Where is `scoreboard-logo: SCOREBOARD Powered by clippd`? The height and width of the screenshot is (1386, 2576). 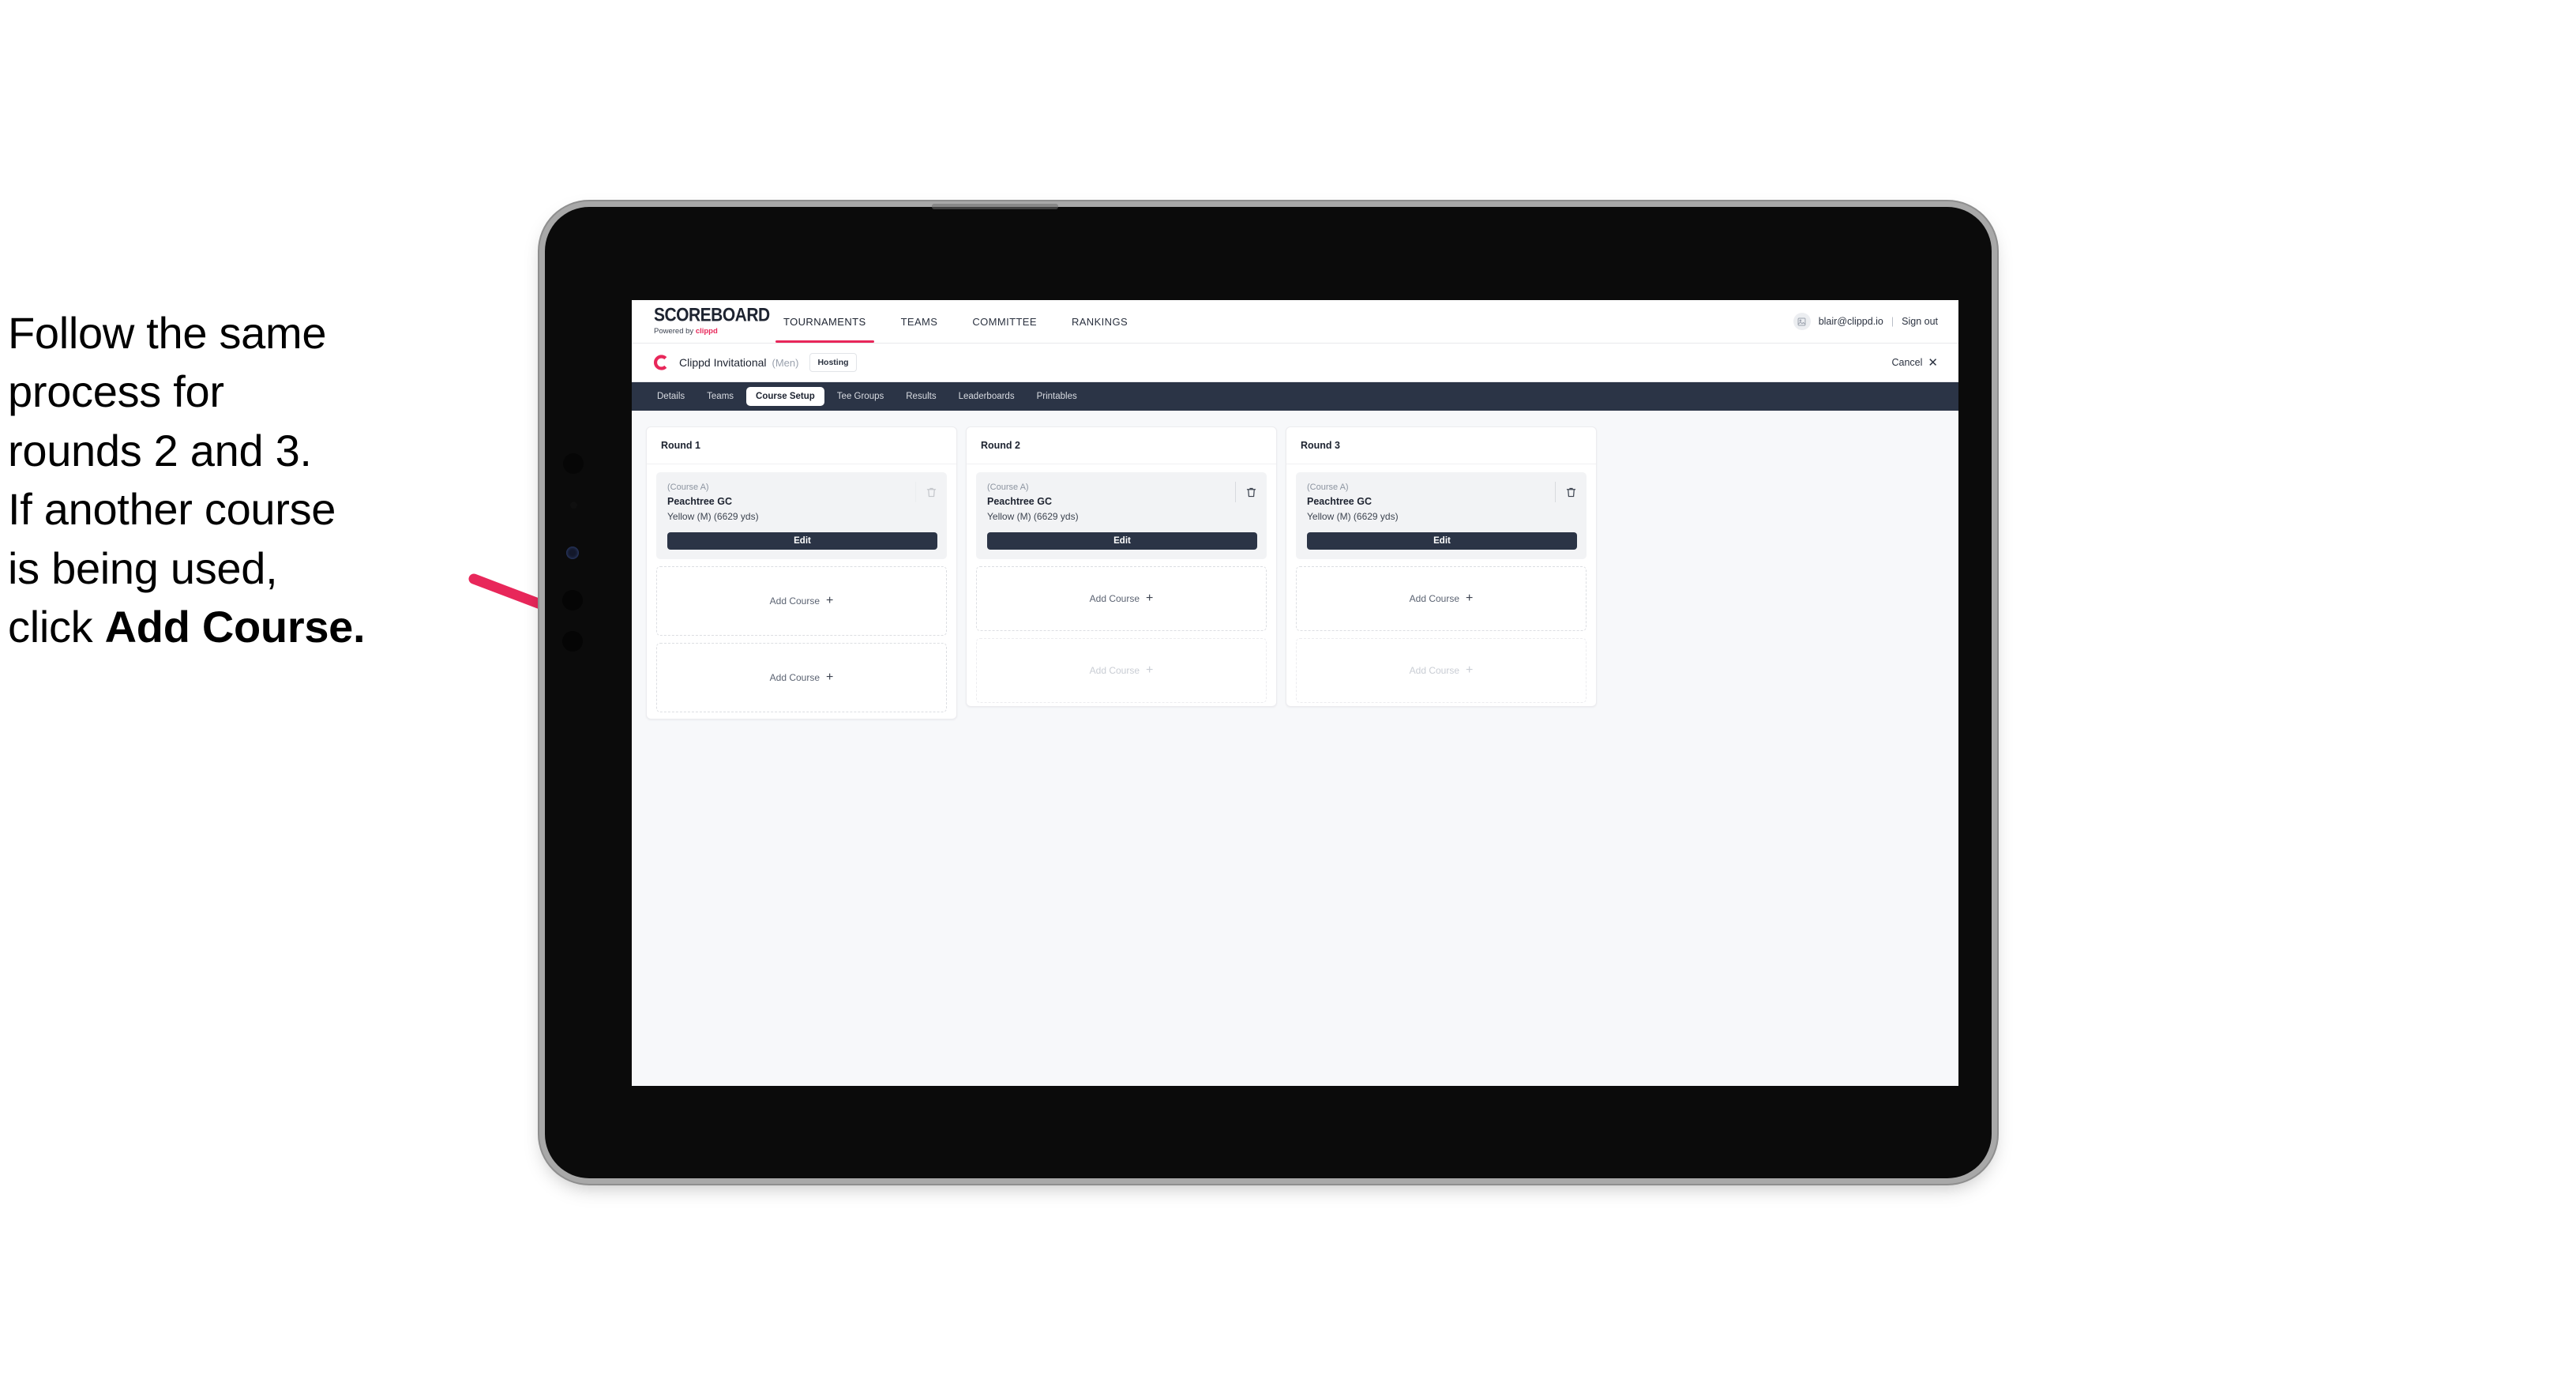
scoreboard-logo: SCOREBOARD Powered by clippd is located at coordinates (712, 320).